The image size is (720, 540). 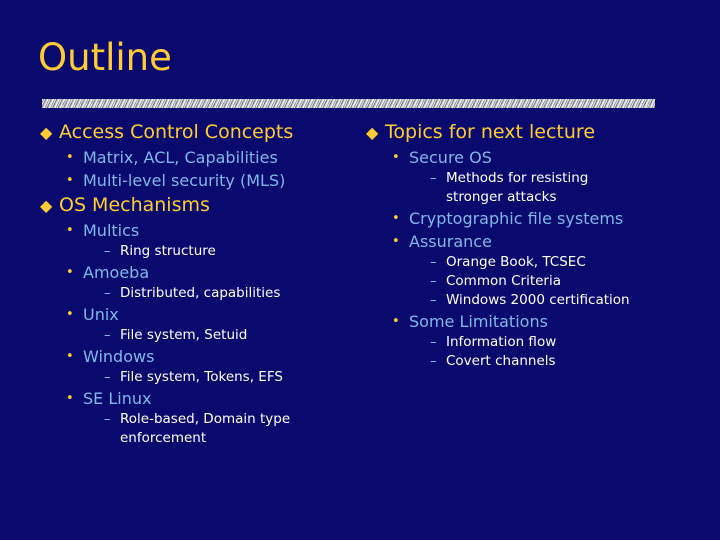 What do you see at coordinates (168, 251) in the screenshot?
I see `outline-item-label: Ring structure` at bounding box center [168, 251].